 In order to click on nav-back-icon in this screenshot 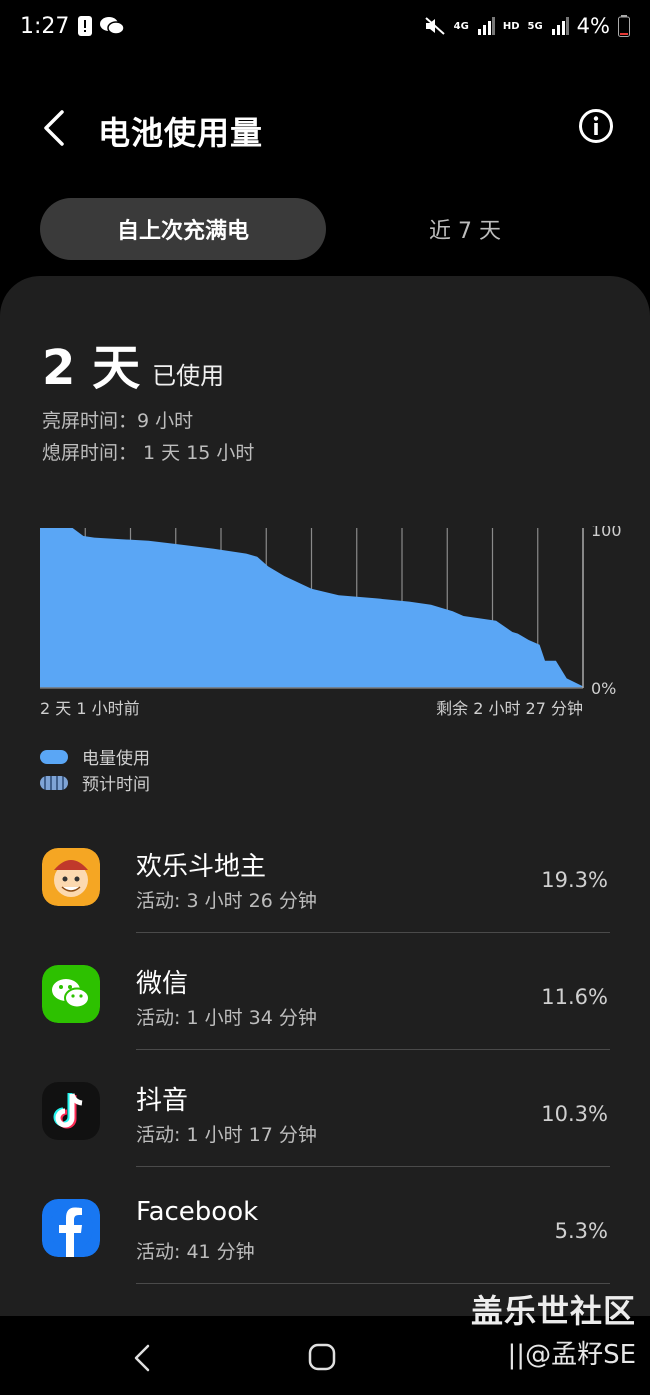, I will do `click(143, 1358)`.